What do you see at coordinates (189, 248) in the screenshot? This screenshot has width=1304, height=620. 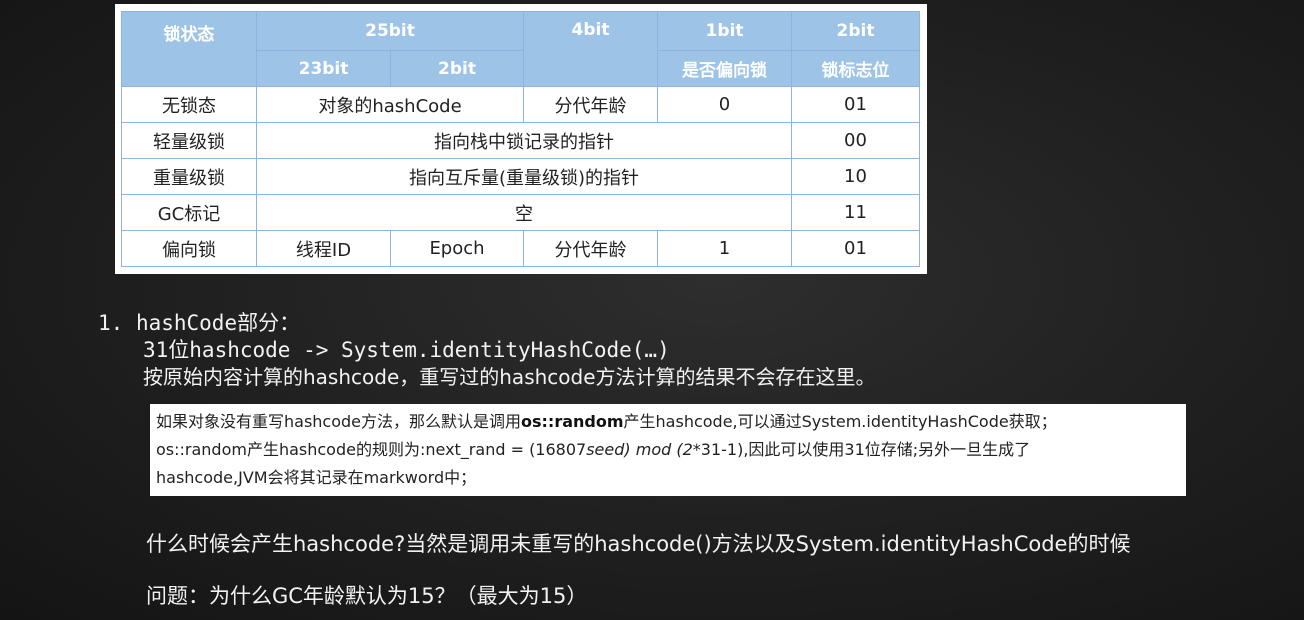 I see `row-state: 偏向锁` at bounding box center [189, 248].